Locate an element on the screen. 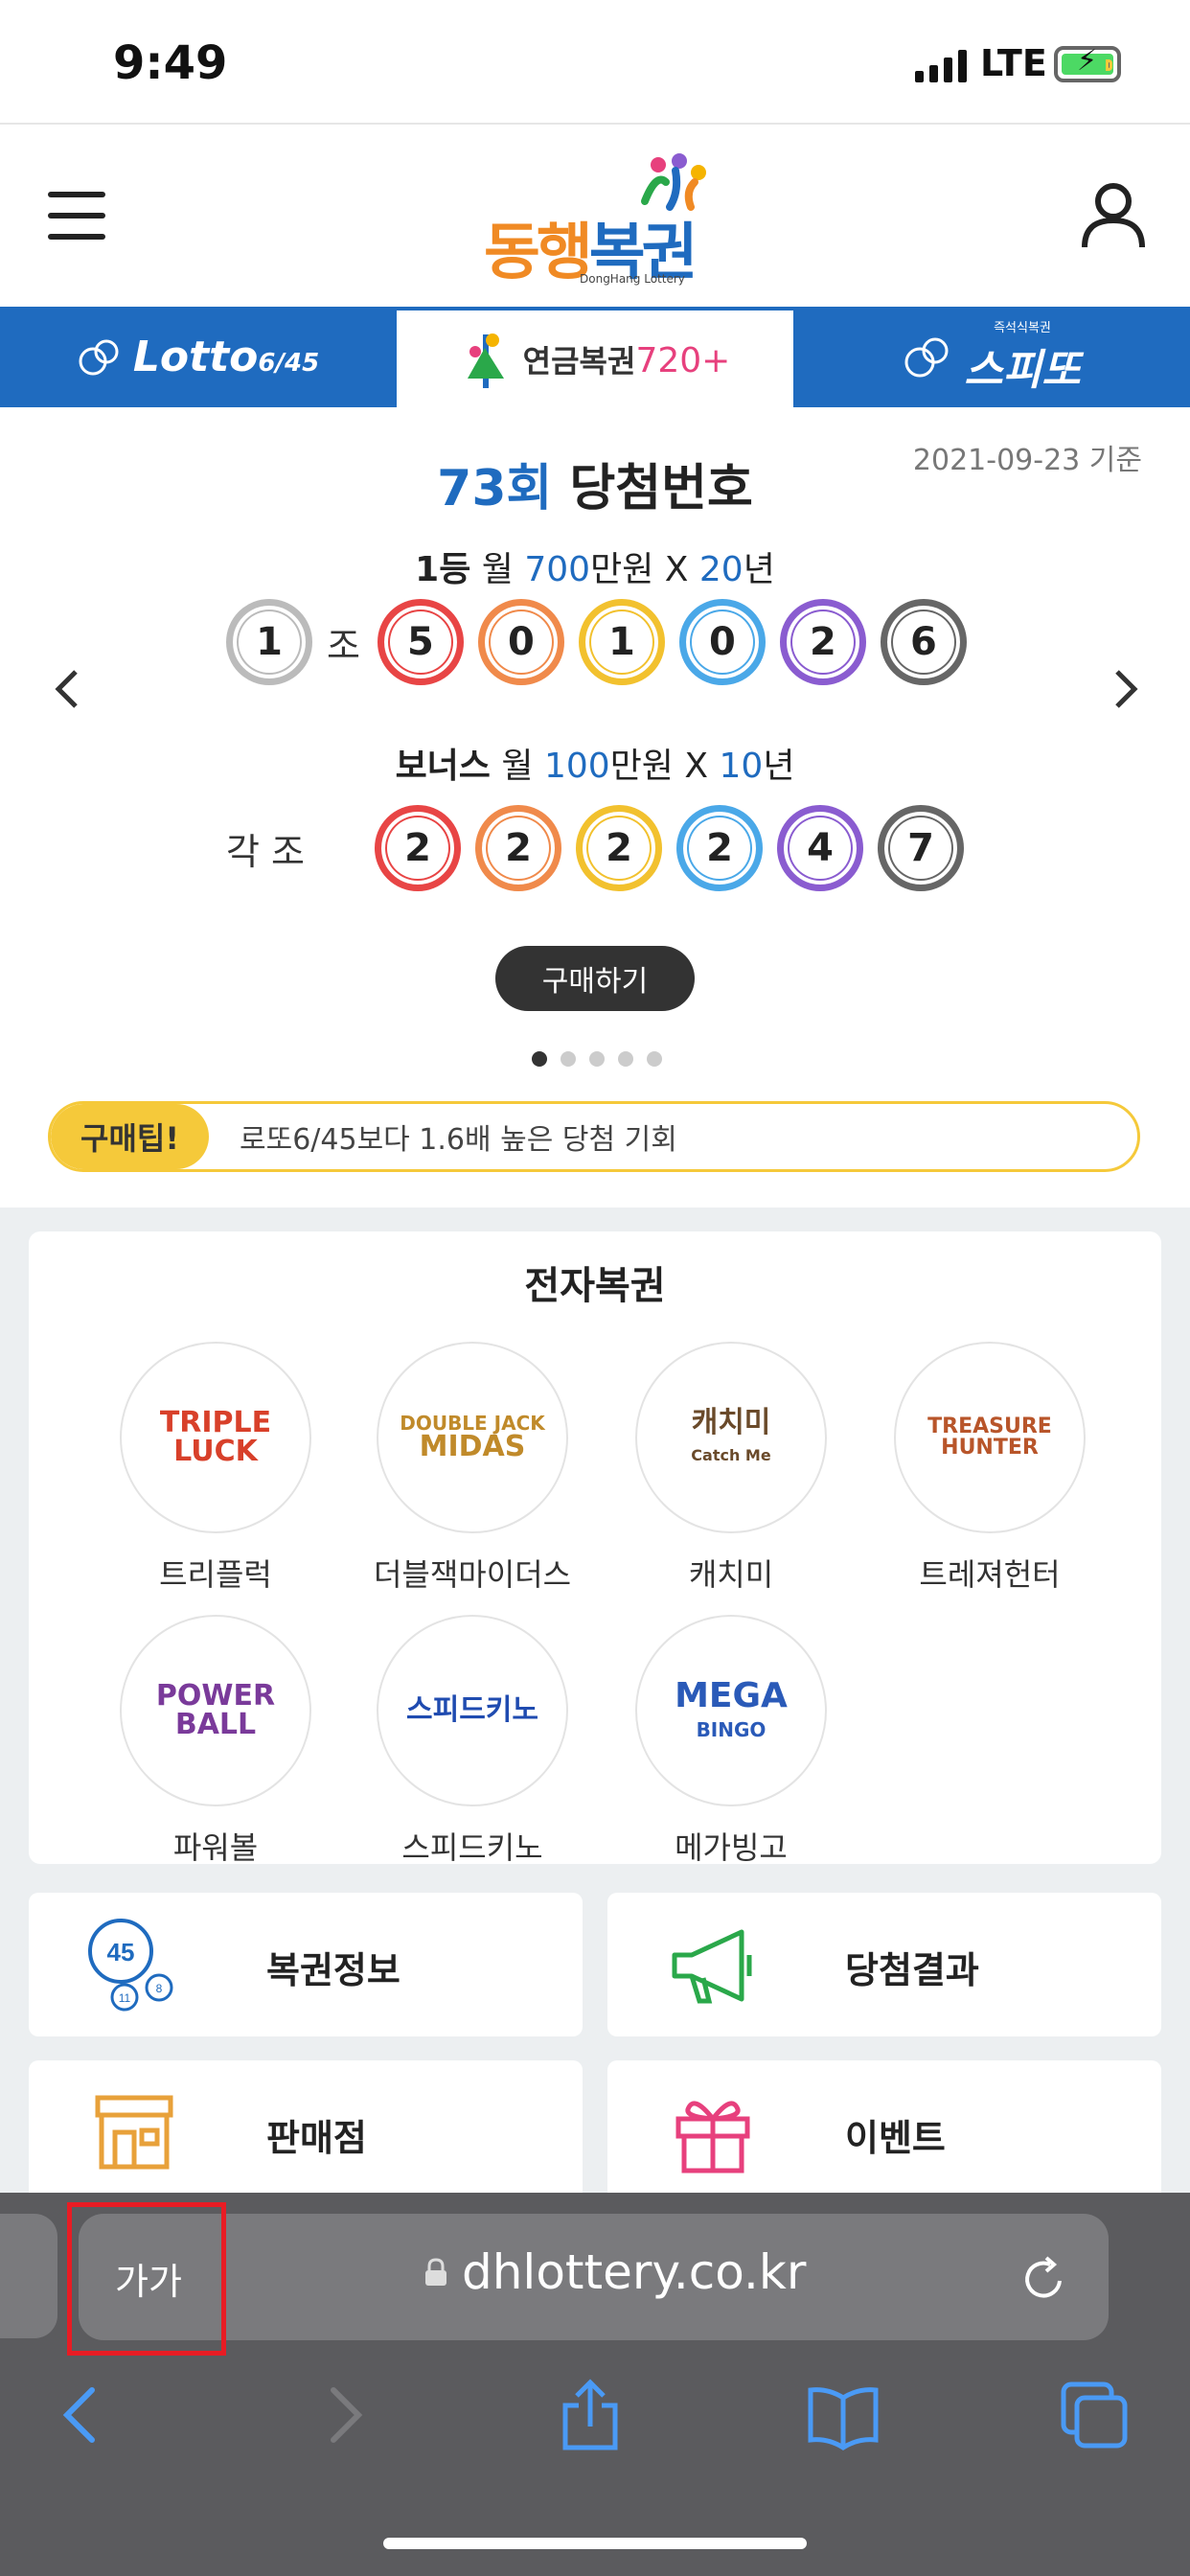 The height and width of the screenshot is (2576, 1190). pension-tree-icon is located at coordinates (486, 360).